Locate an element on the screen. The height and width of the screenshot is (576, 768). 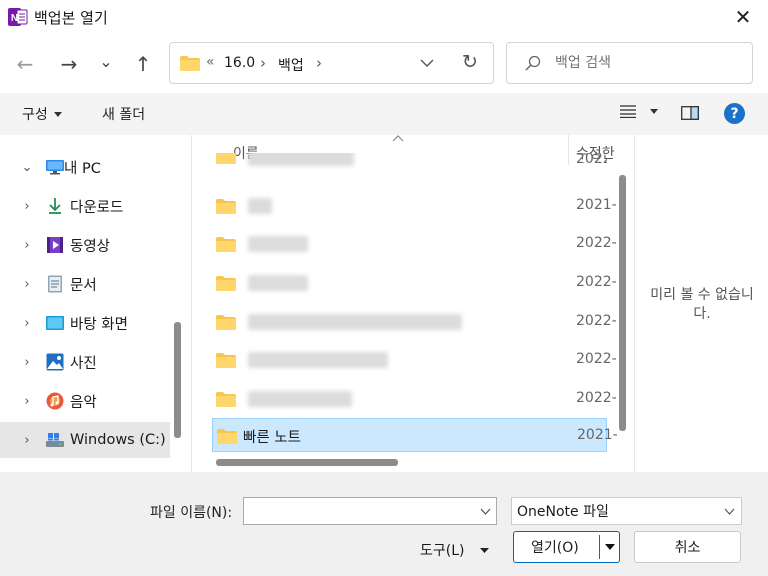
tools-label: 도구(L) is located at coordinates (442, 551).